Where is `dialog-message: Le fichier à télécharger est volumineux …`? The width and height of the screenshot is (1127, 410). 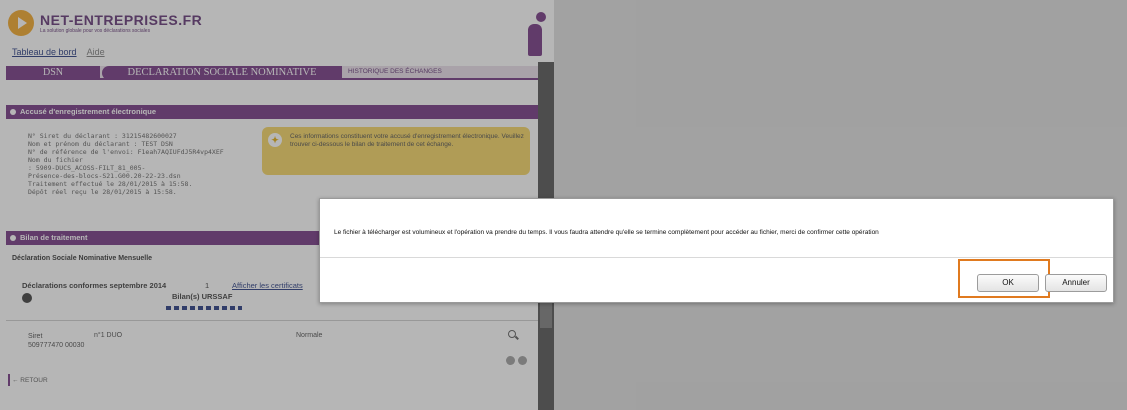 dialog-message: Le fichier à télécharger est volumineux … is located at coordinates (606, 232).